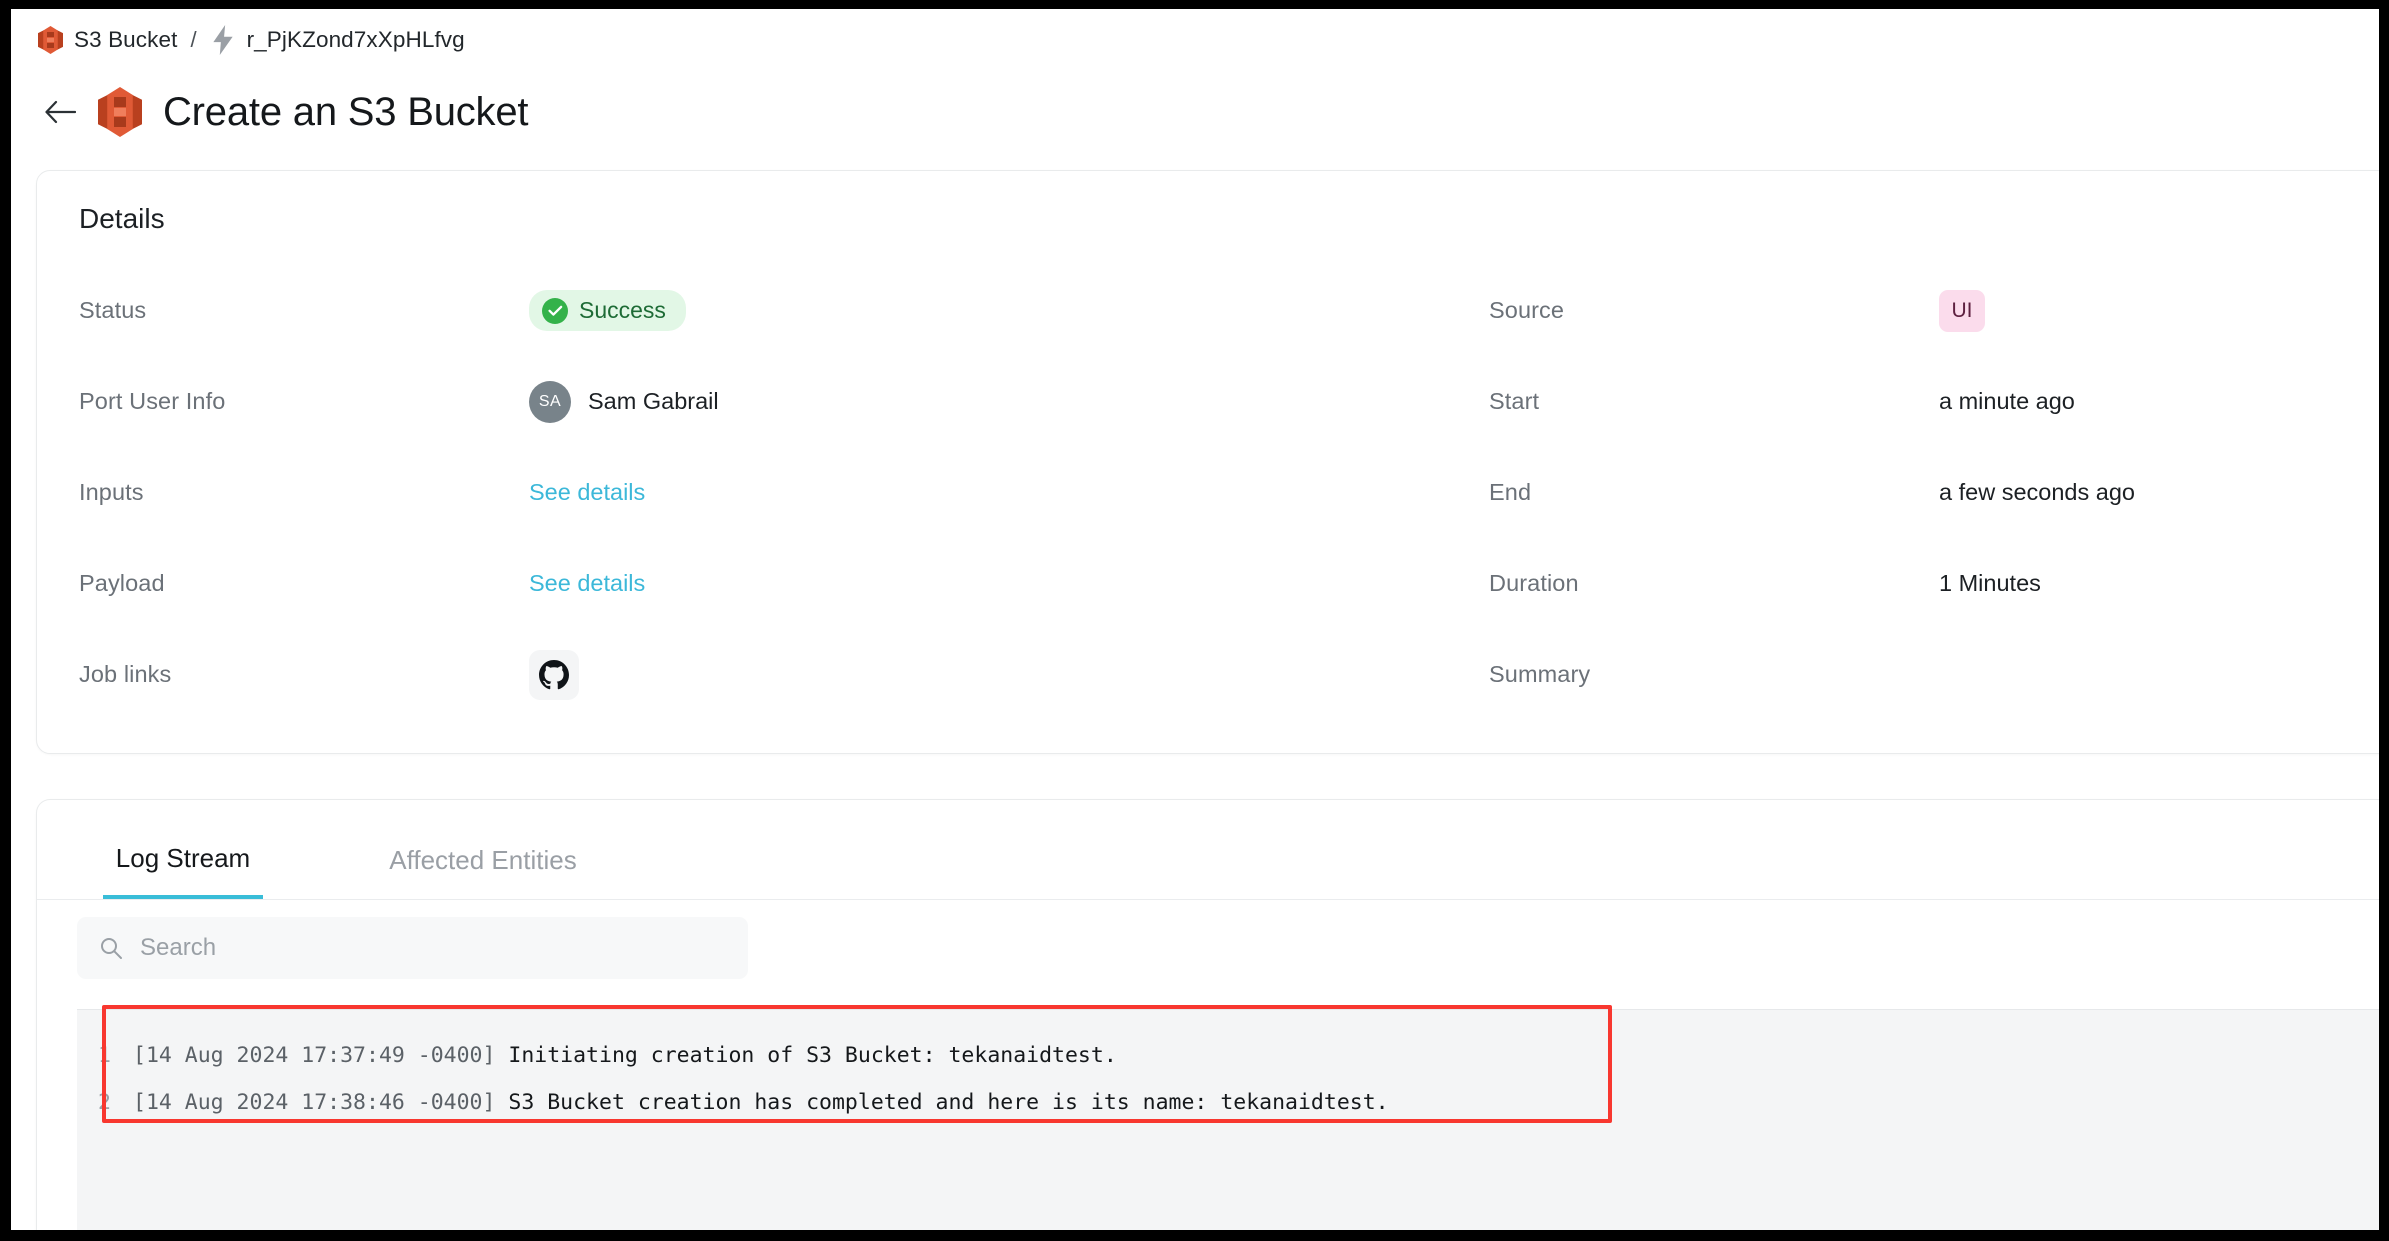 The width and height of the screenshot is (2389, 1241). Describe the element at coordinates (111, 948) in the screenshot. I see `search-icon` at that location.